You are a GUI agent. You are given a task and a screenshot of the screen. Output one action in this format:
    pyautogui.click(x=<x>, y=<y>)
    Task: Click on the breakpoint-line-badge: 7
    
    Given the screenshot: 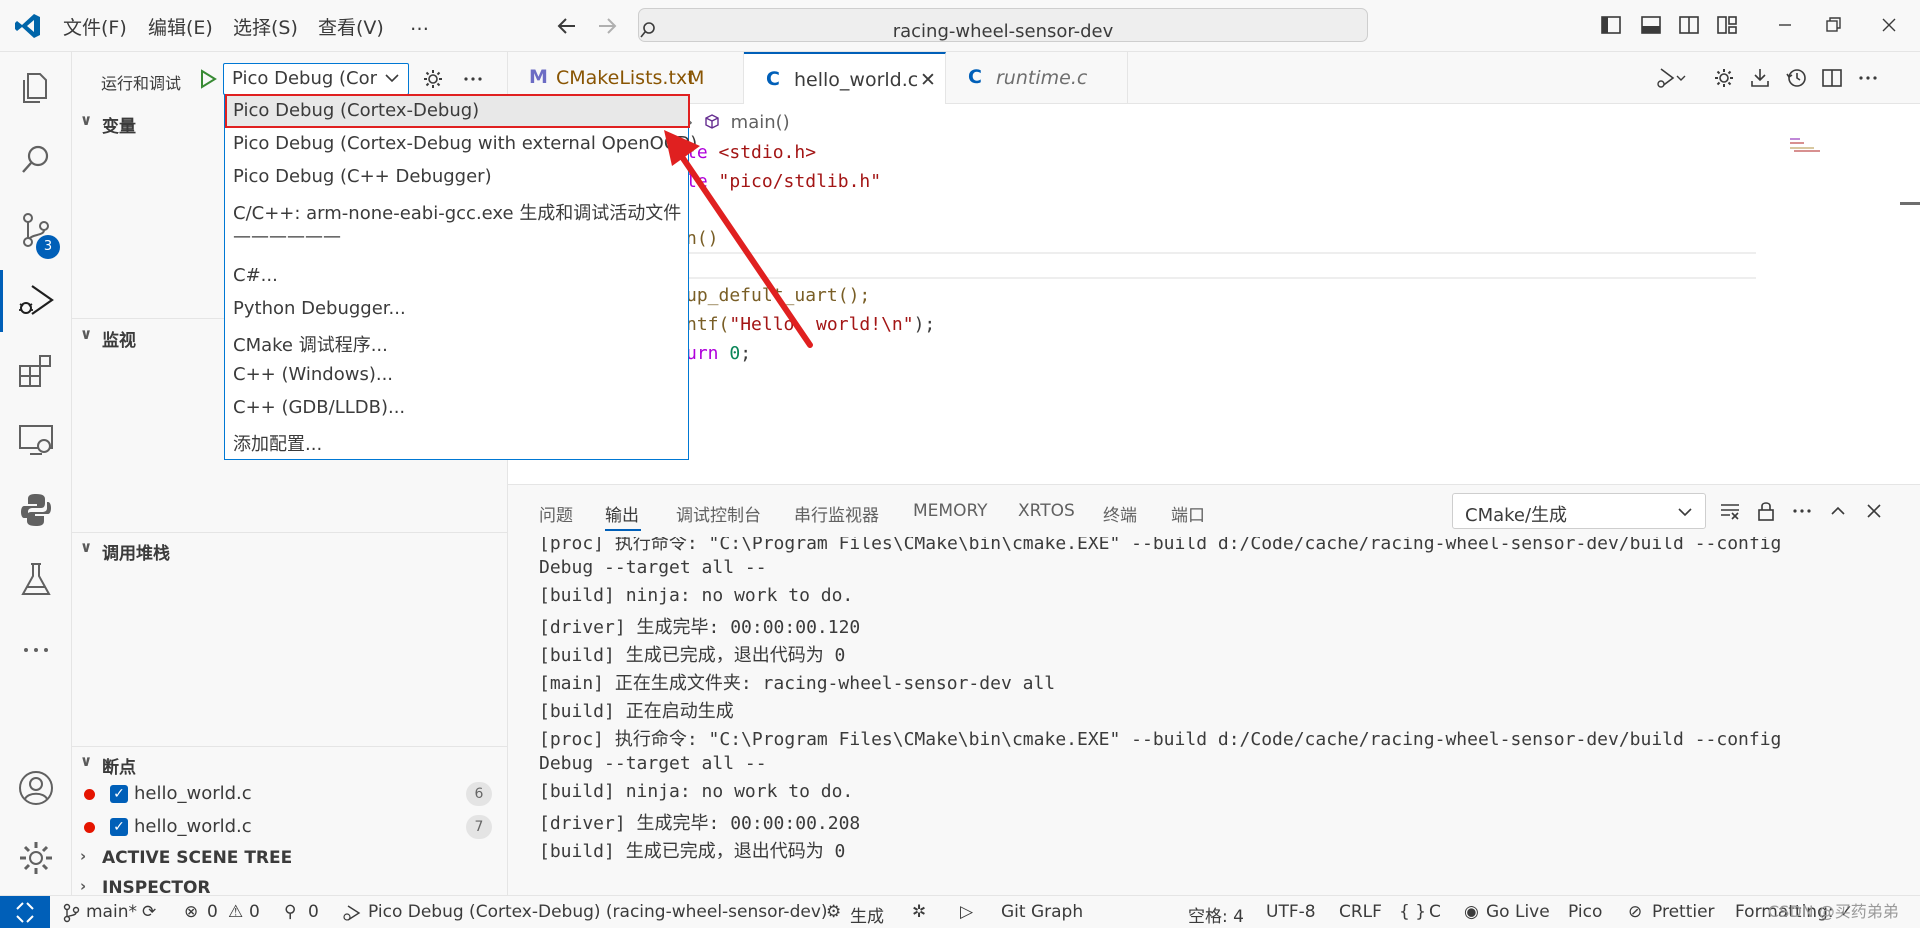 What is the action you would take?
    pyautogui.click(x=479, y=827)
    